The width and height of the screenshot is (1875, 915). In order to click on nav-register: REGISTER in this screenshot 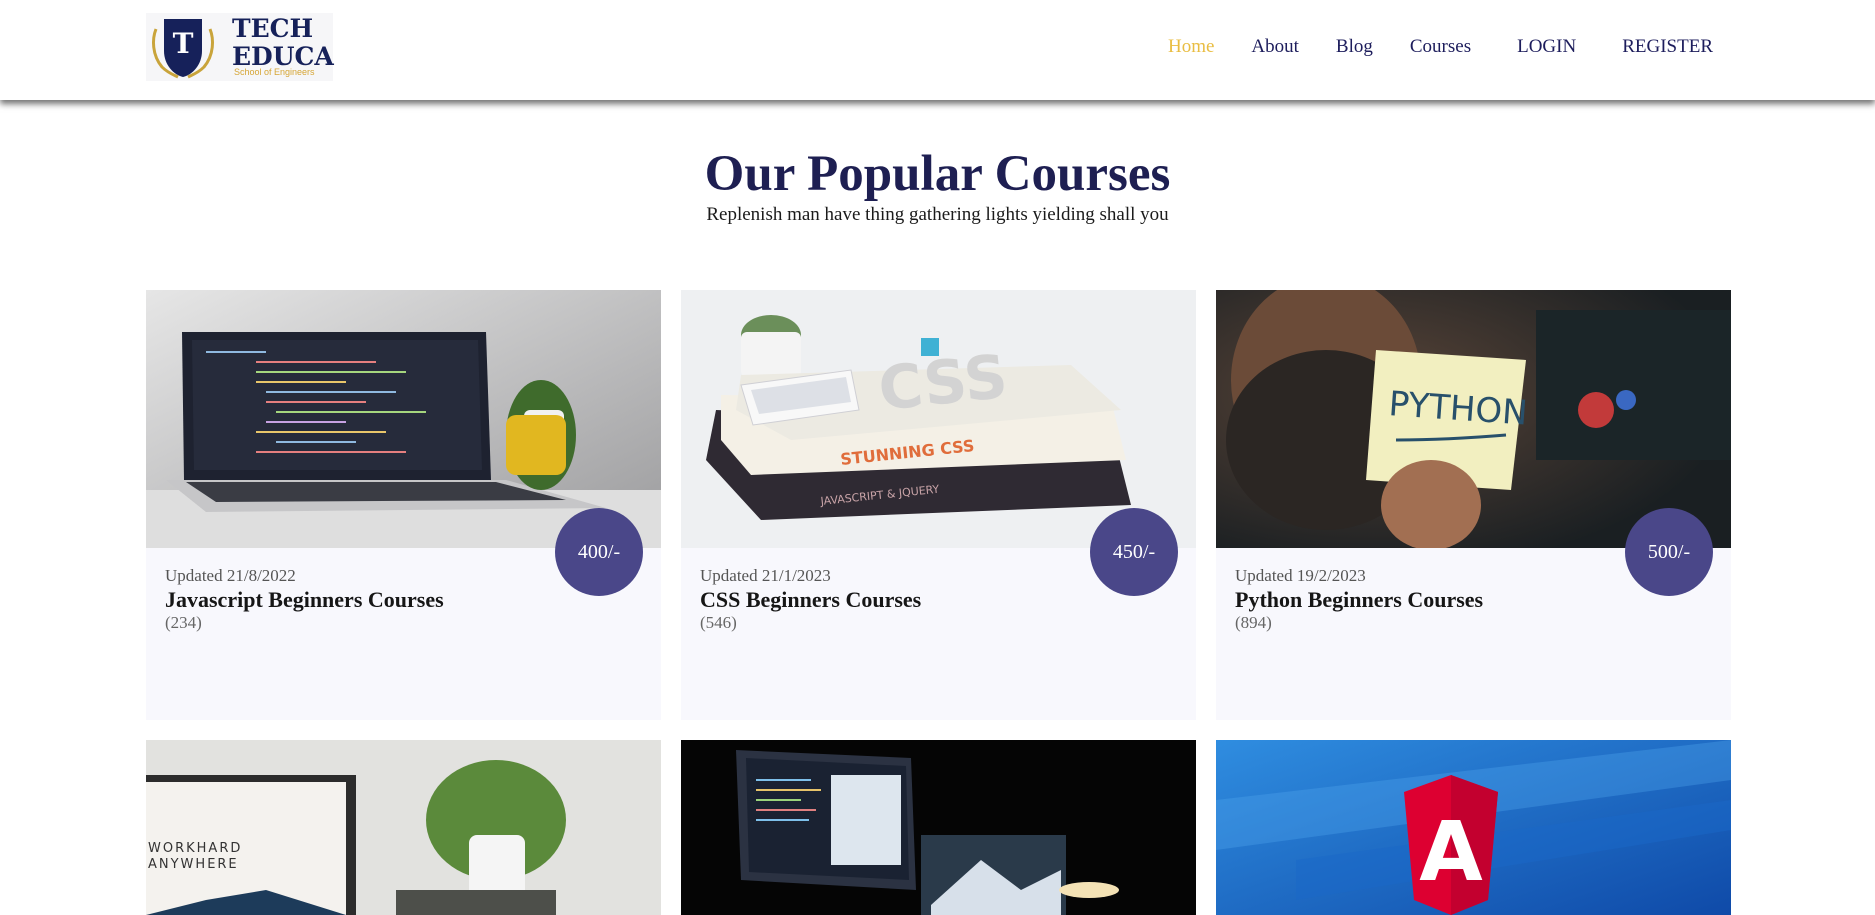, I will do `click(1667, 47)`.